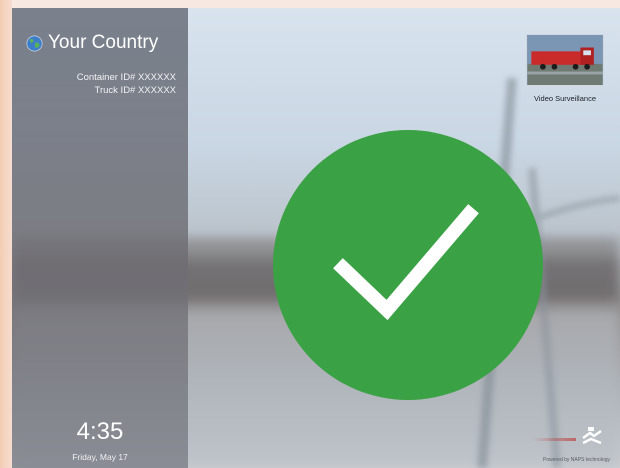 The image size is (620, 468). What do you see at coordinates (135, 90) in the screenshot?
I see `truck-id: Truck ID# XXXXXX` at bounding box center [135, 90].